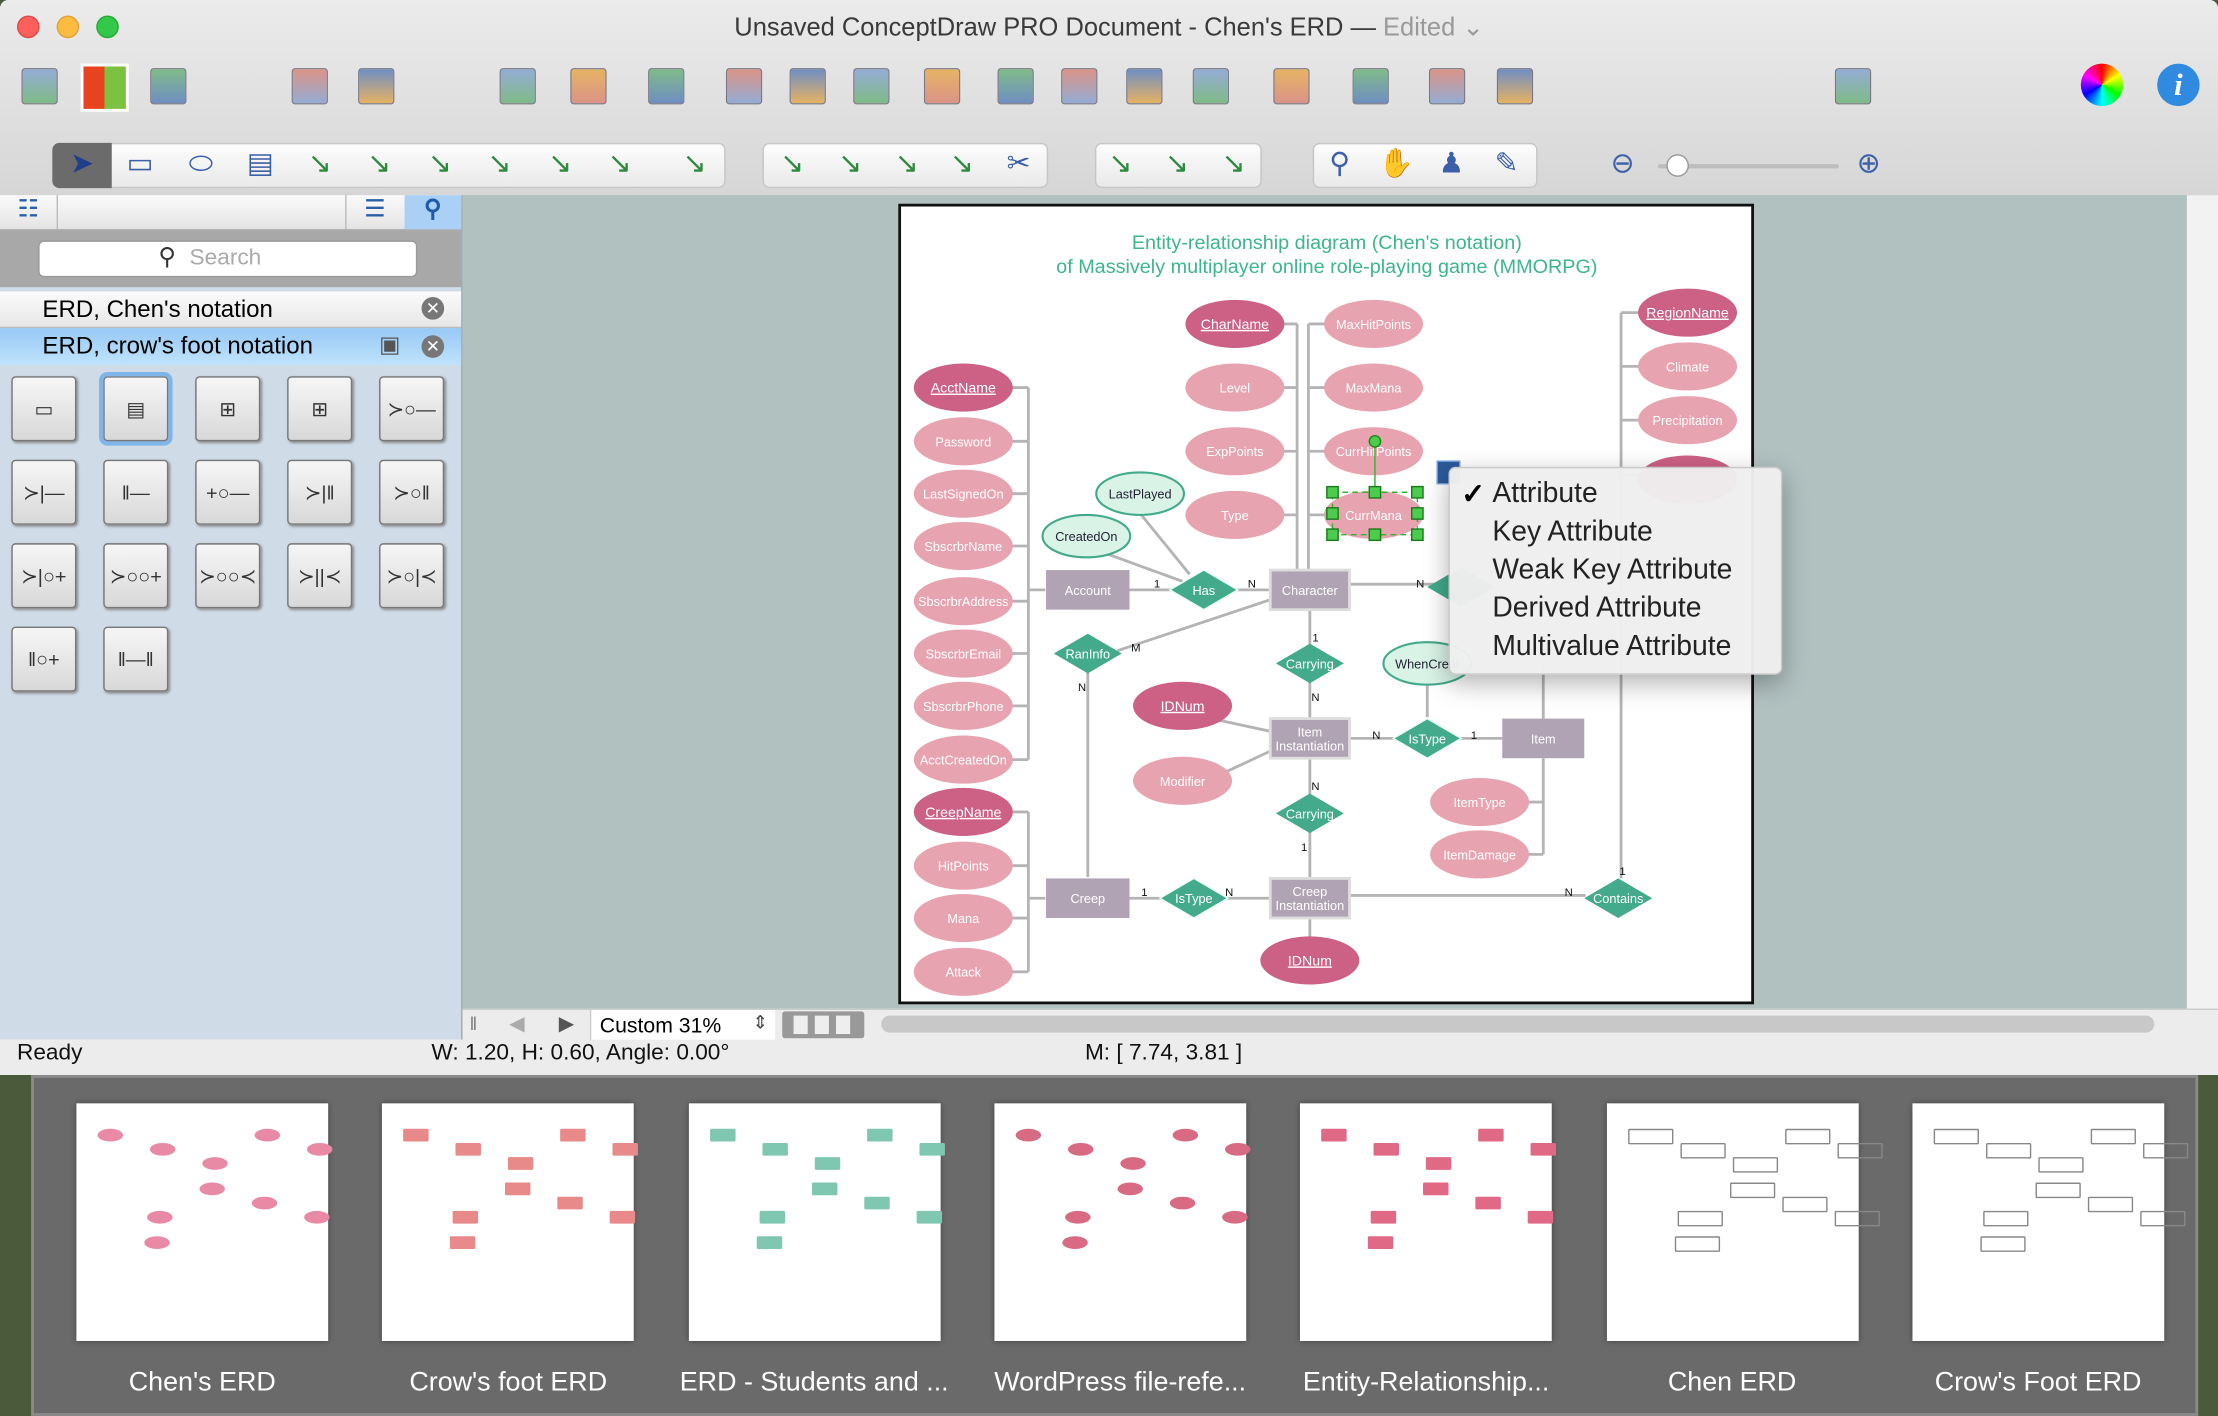 Image resolution: width=2218 pixels, height=1416 pixels. I want to click on org-chart-icon, so click(1291, 86).